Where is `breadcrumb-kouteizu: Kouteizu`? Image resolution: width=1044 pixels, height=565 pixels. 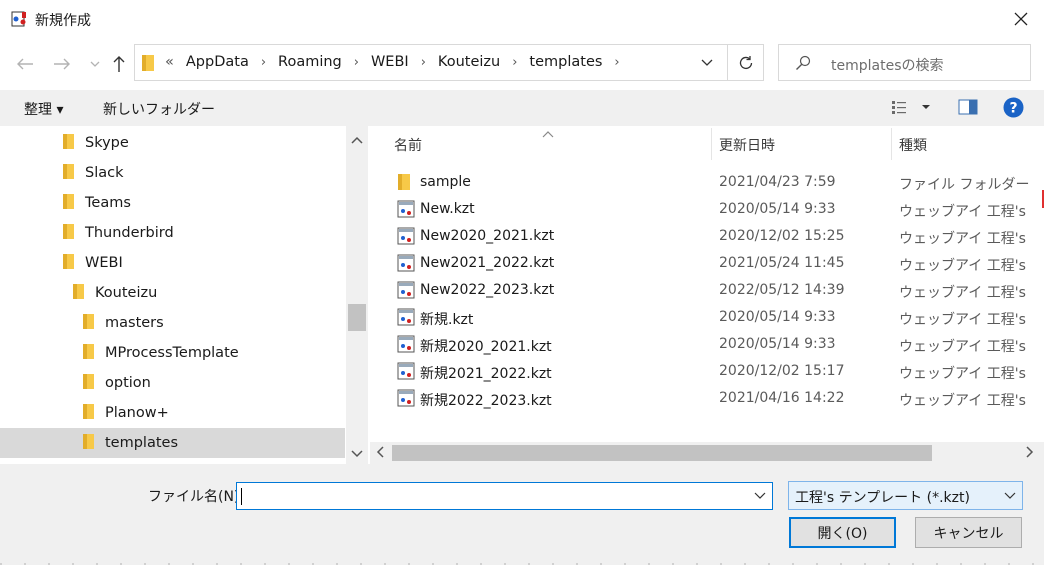
breadcrumb-kouteizu: Kouteizu is located at coordinates (469, 62).